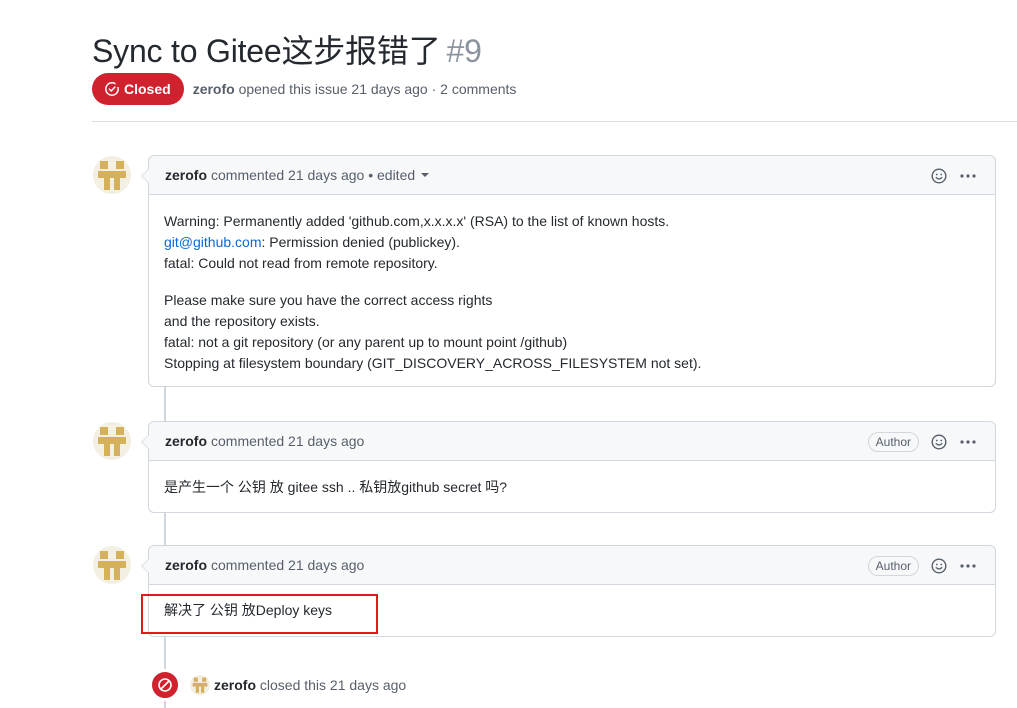 Image resolution: width=1017 pixels, height=708 pixels. I want to click on comment-header: zerofo commented 21 days ago • edited, so click(572, 175).